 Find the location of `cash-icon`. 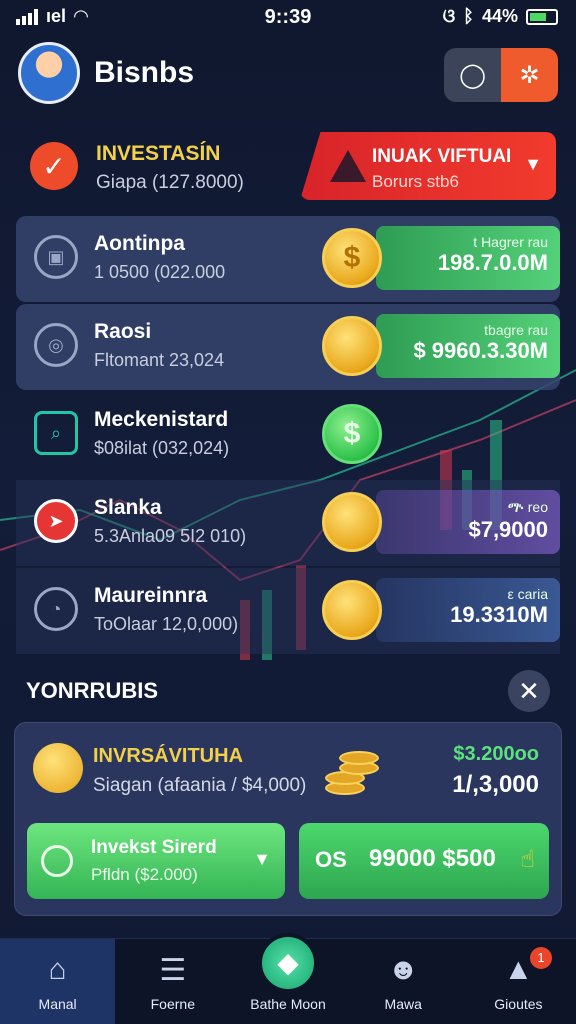

cash-icon is located at coordinates (352, 522).